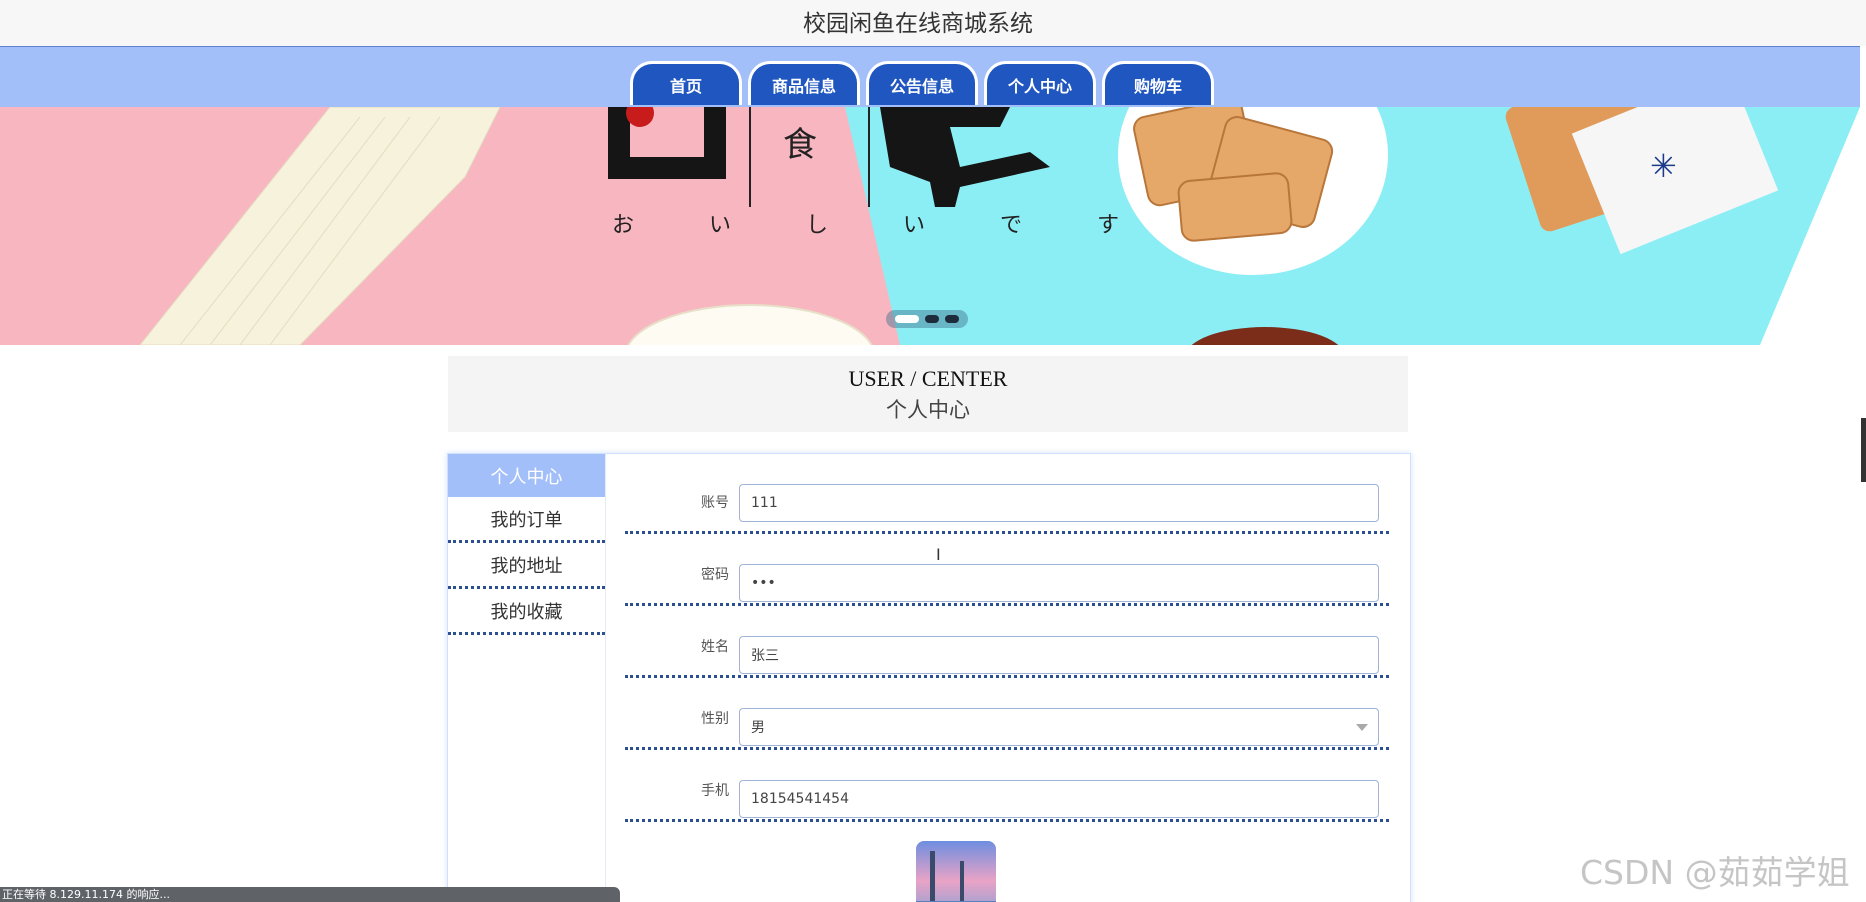 This screenshot has height=902, width=1866. I want to click on form-row-name: 姓名, so click(1007, 642).